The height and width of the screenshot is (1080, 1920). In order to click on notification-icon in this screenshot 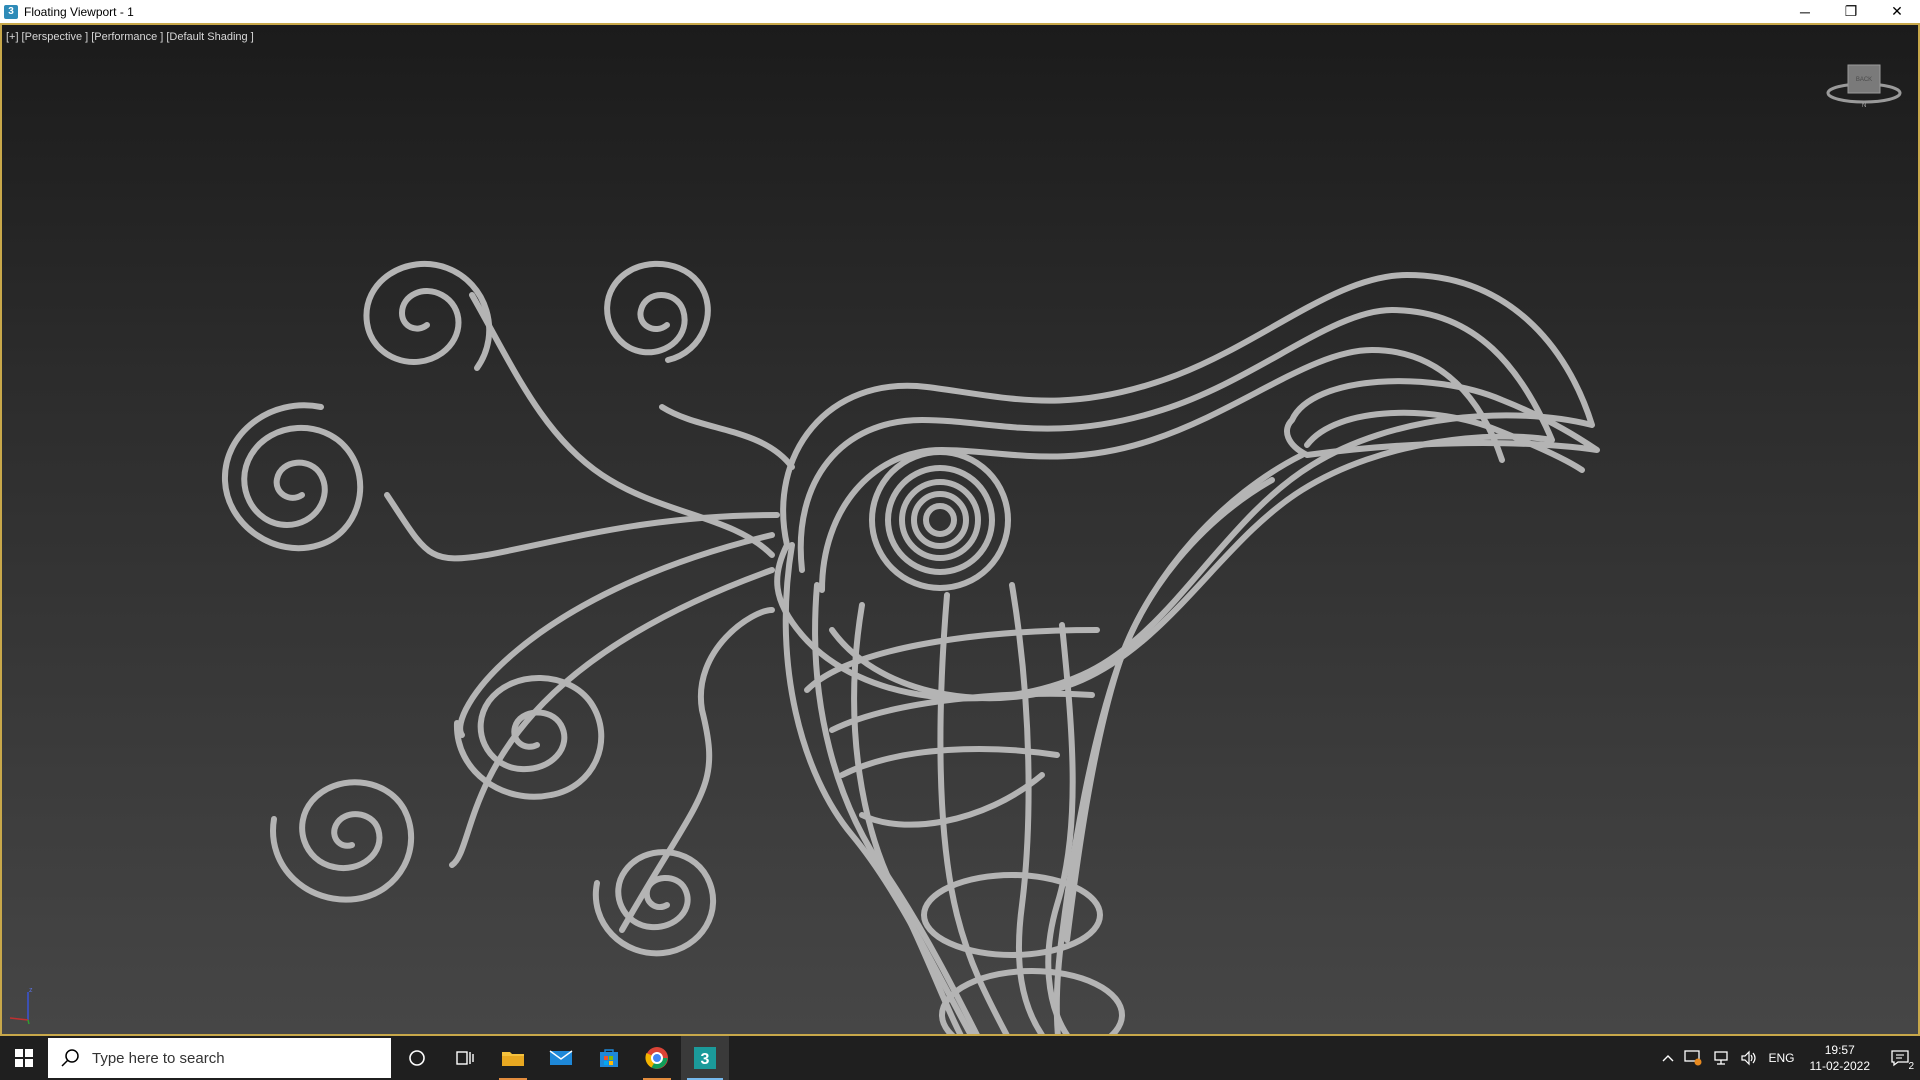, I will do `click(1900, 1058)`.